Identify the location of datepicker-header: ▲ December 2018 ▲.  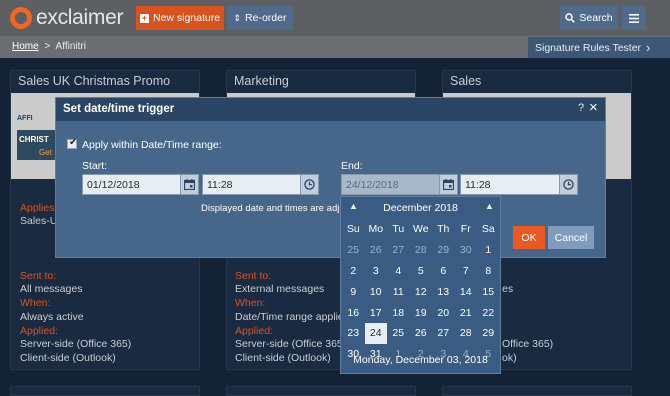
(420, 208).